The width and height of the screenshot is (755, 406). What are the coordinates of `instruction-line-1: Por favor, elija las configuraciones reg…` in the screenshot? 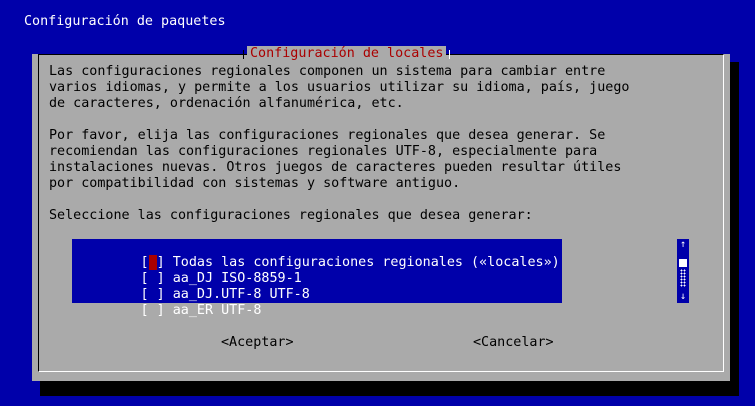 It's located at (327, 135).